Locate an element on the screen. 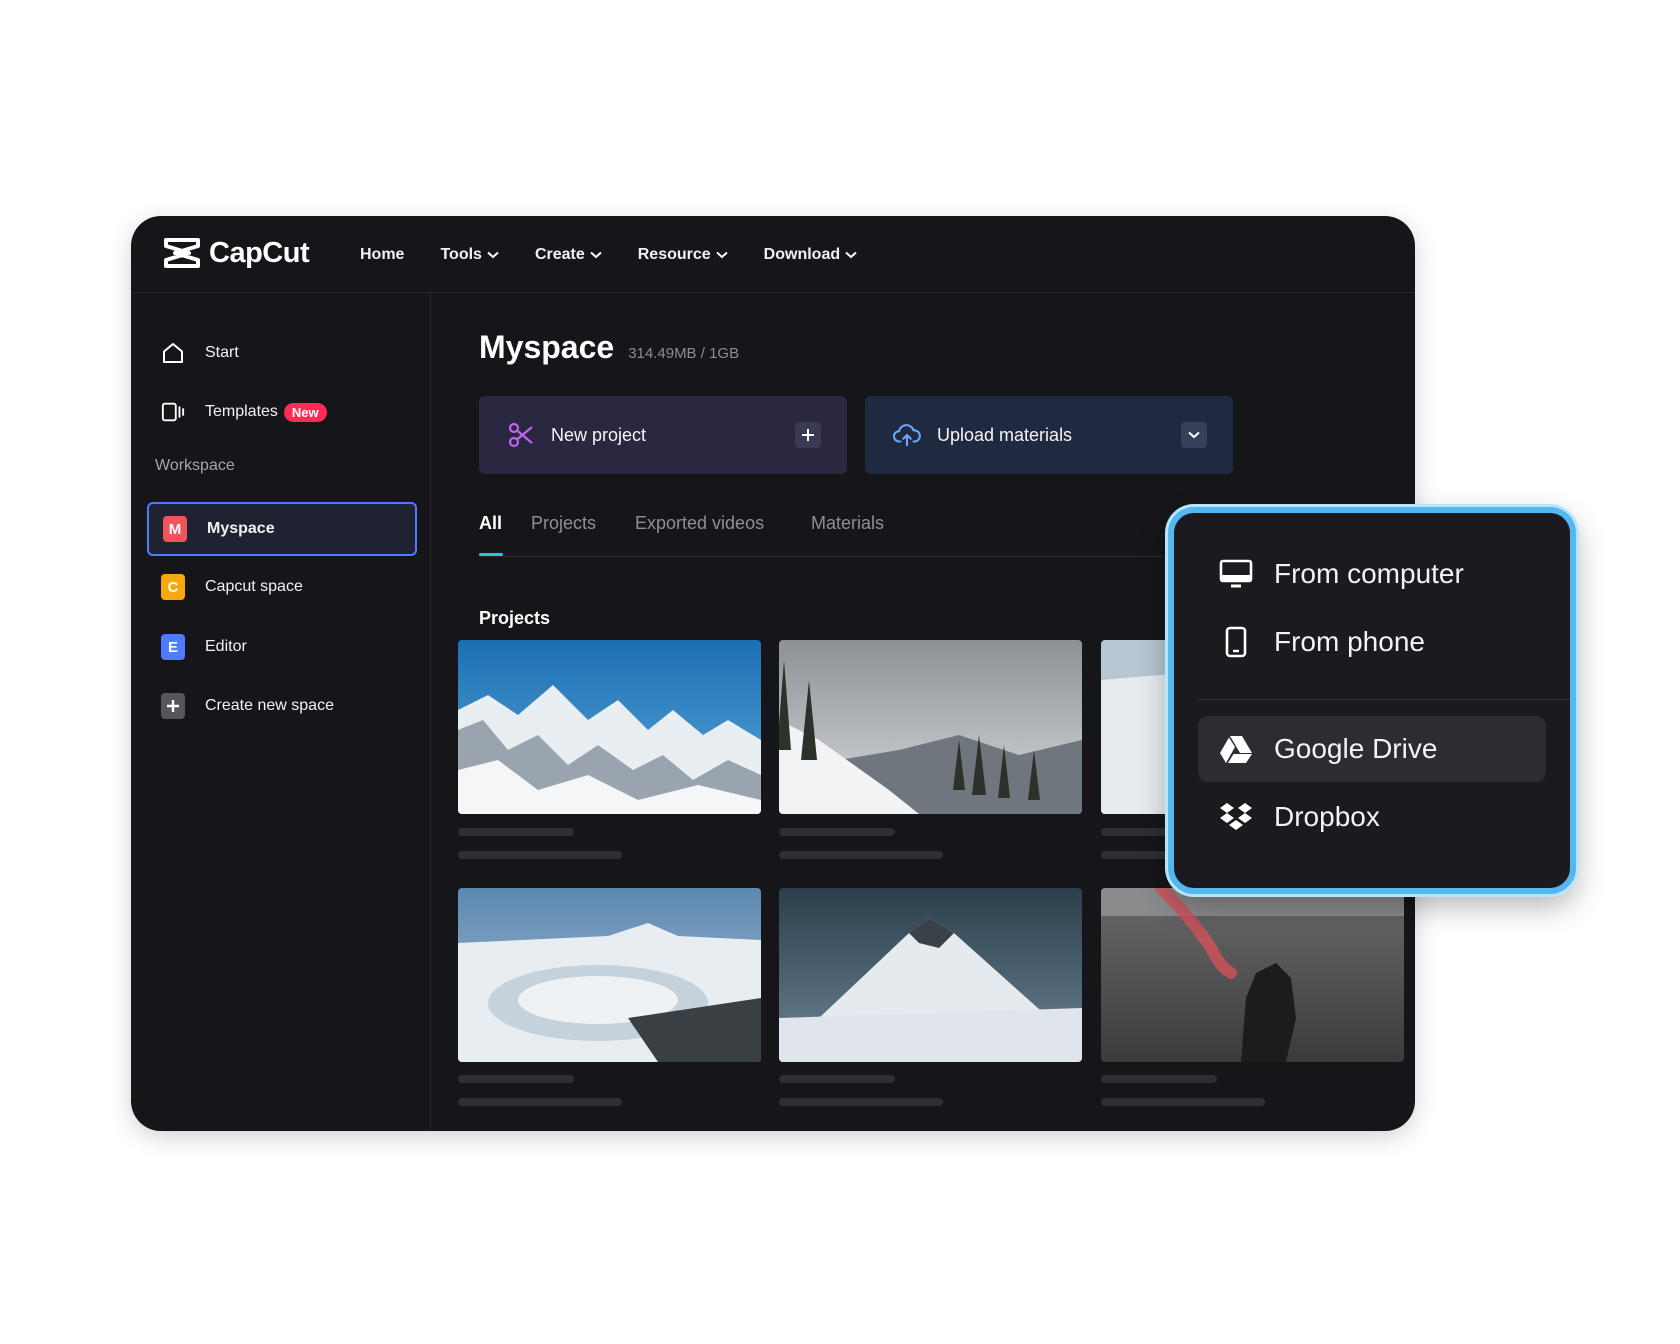  dropbox-icon is located at coordinates (1236, 817).